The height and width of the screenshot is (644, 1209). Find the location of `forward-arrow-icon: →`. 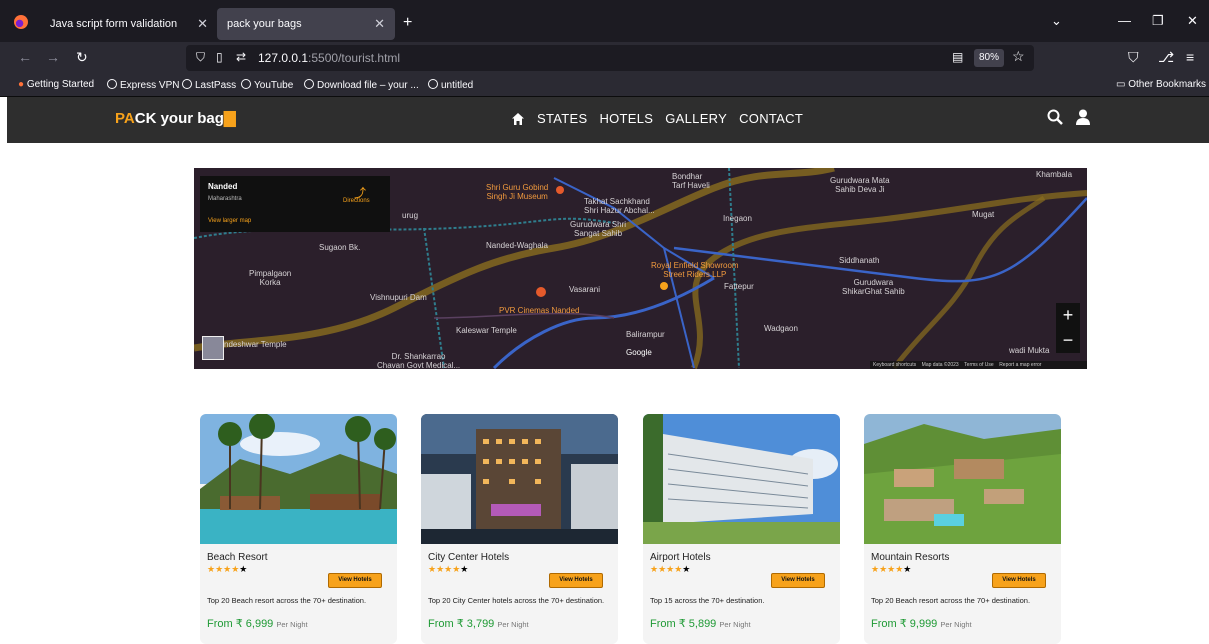

forward-arrow-icon: → is located at coordinates (53, 57).